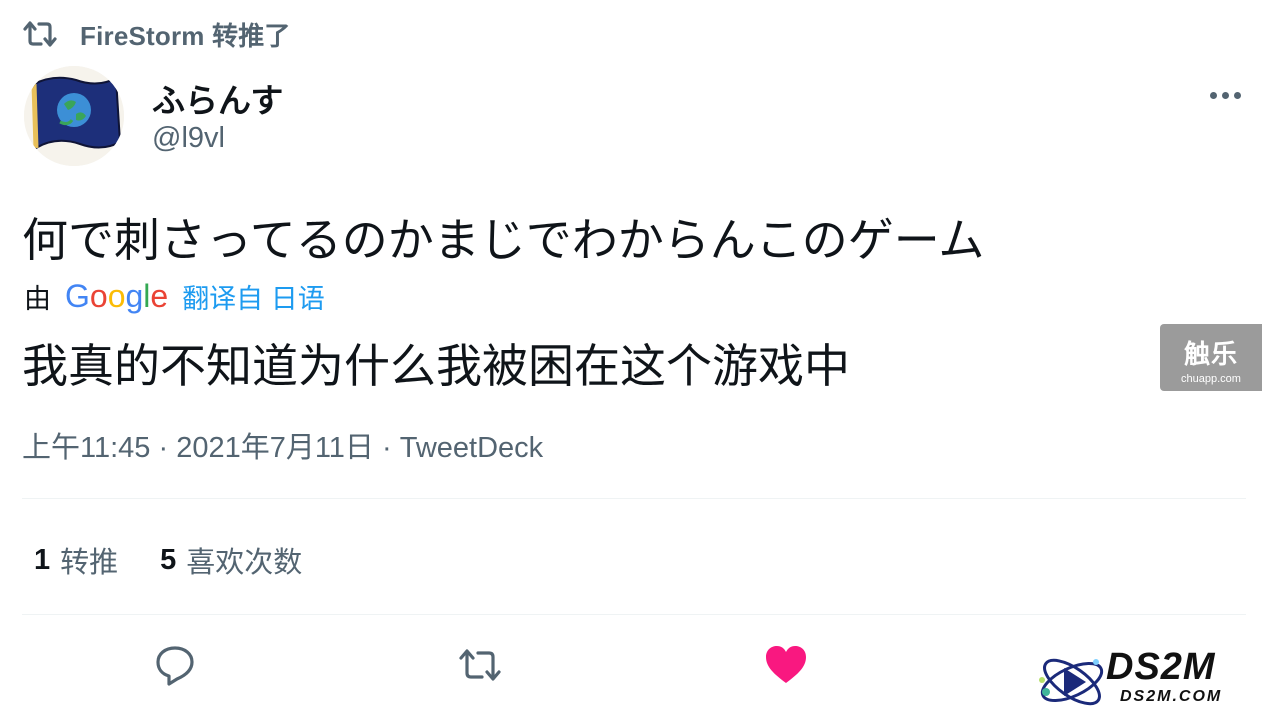 The height and width of the screenshot is (716, 1262). I want to click on retweet-count-label: 转推, so click(89, 563).